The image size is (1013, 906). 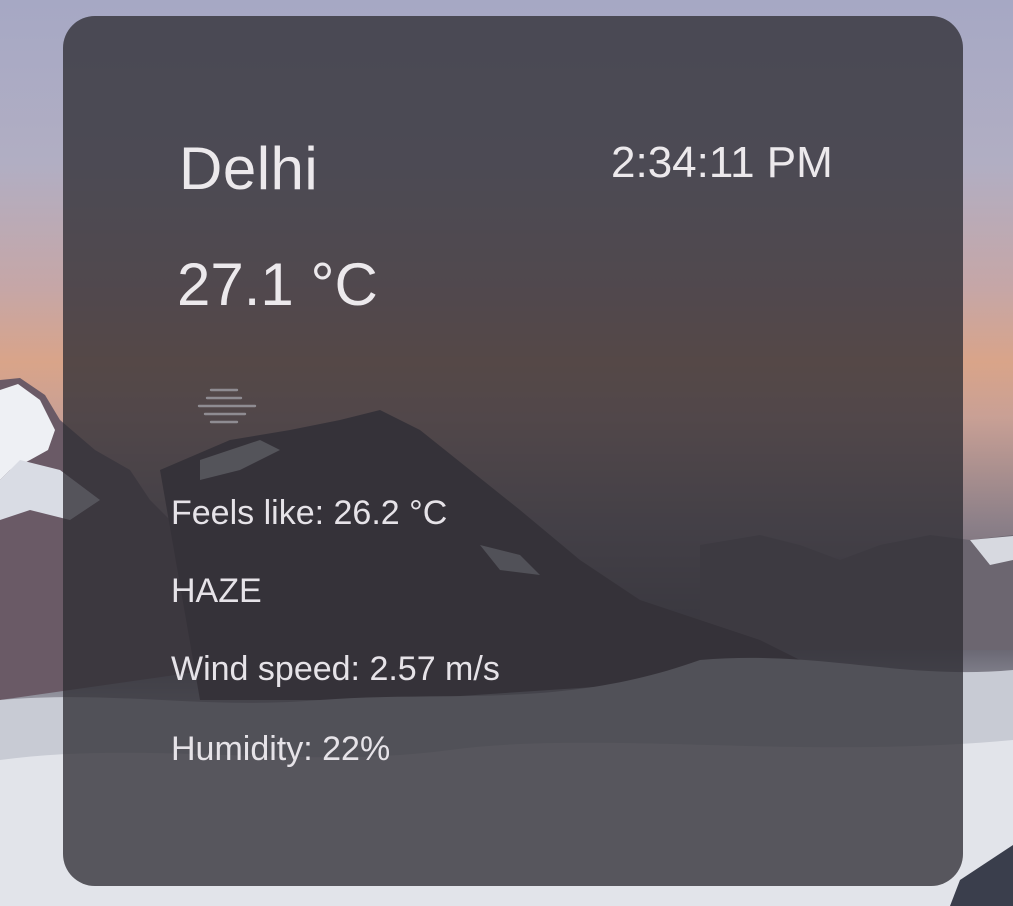 What do you see at coordinates (335, 669) in the screenshot?
I see `wind-speed-text: Wind speed: 2.57 m/s` at bounding box center [335, 669].